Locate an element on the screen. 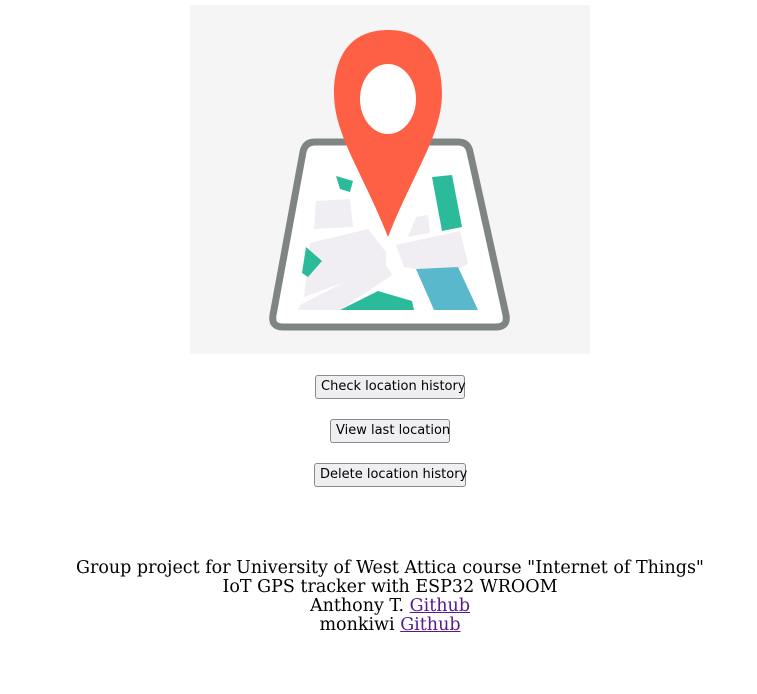 The height and width of the screenshot is (694, 757). author-2-github-link: Github is located at coordinates (430, 625).